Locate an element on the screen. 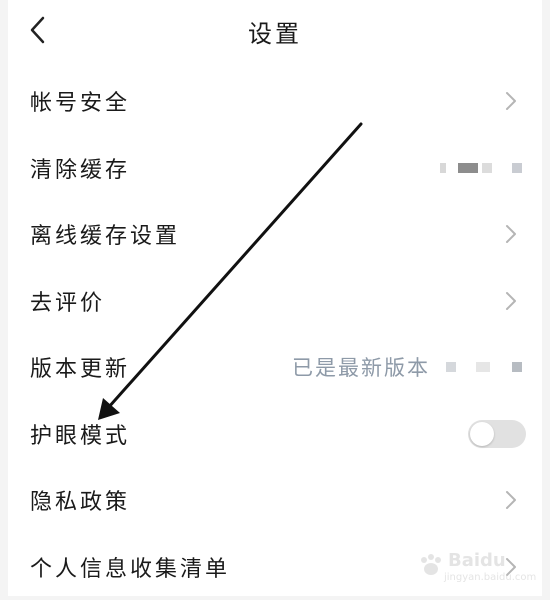 Image resolution: width=550 pixels, height=600 pixels. settings-item-privacy-policy: 隐私政策 is located at coordinates (275, 500).